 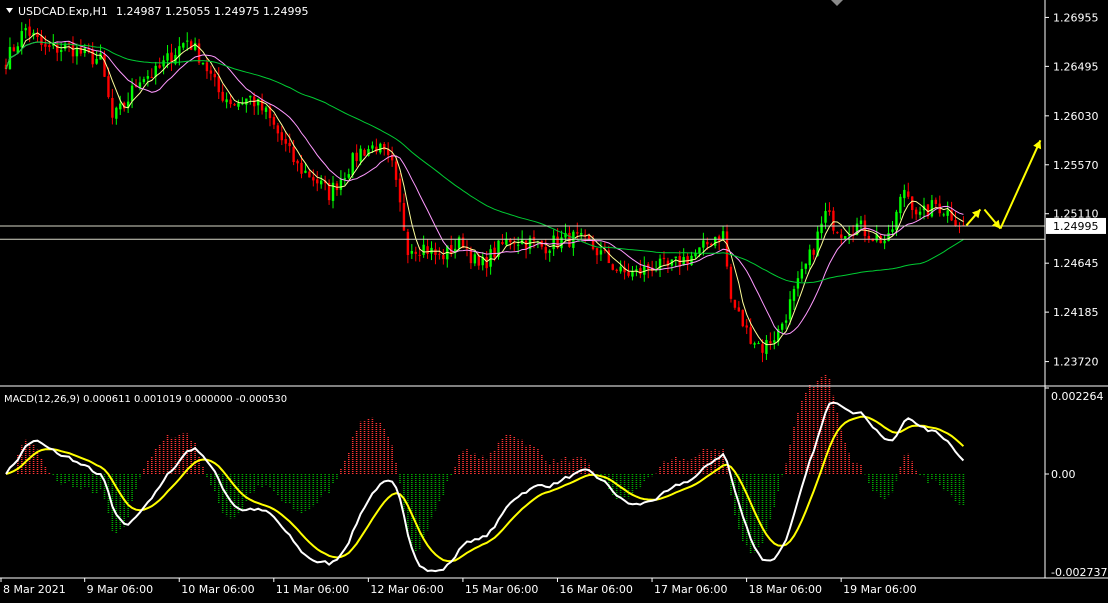 What do you see at coordinates (1076, 226) in the screenshot?
I see `current-price-label: 1.24995` at bounding box center [1076, 226].